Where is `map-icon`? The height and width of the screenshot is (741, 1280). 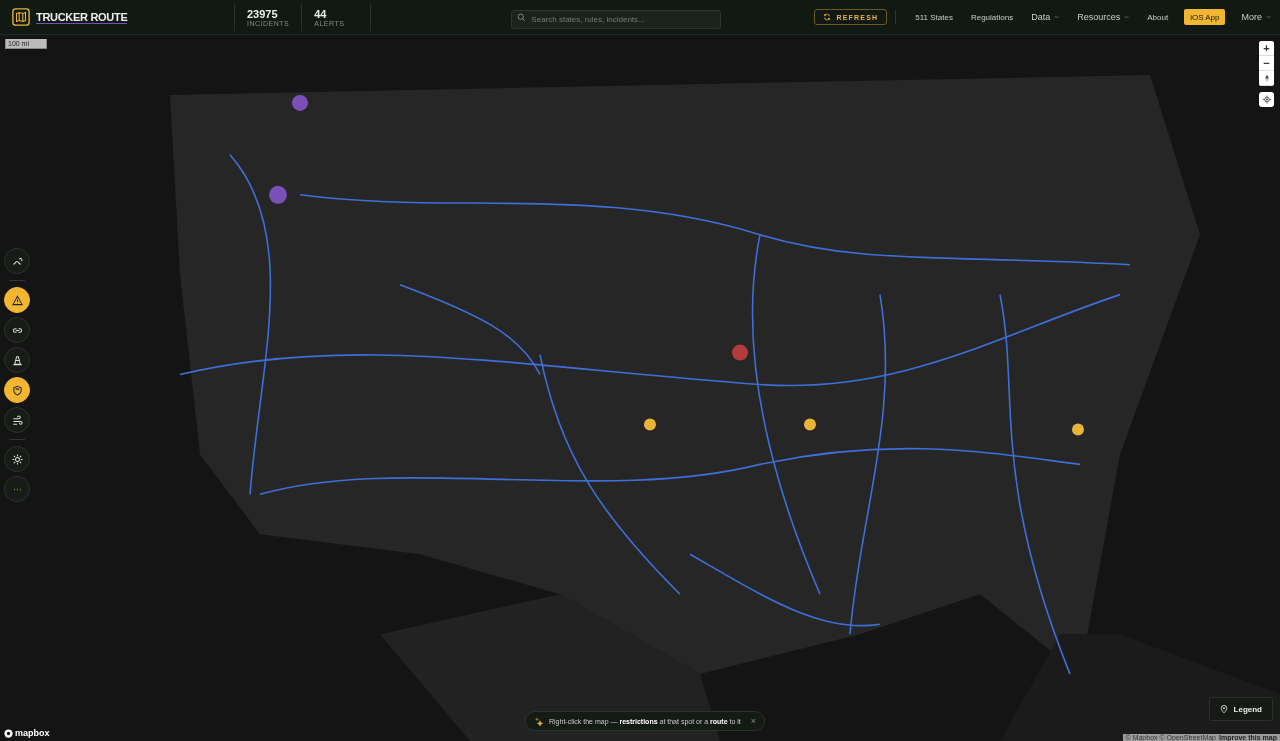 map-icon is located at coordinates (21, 17).